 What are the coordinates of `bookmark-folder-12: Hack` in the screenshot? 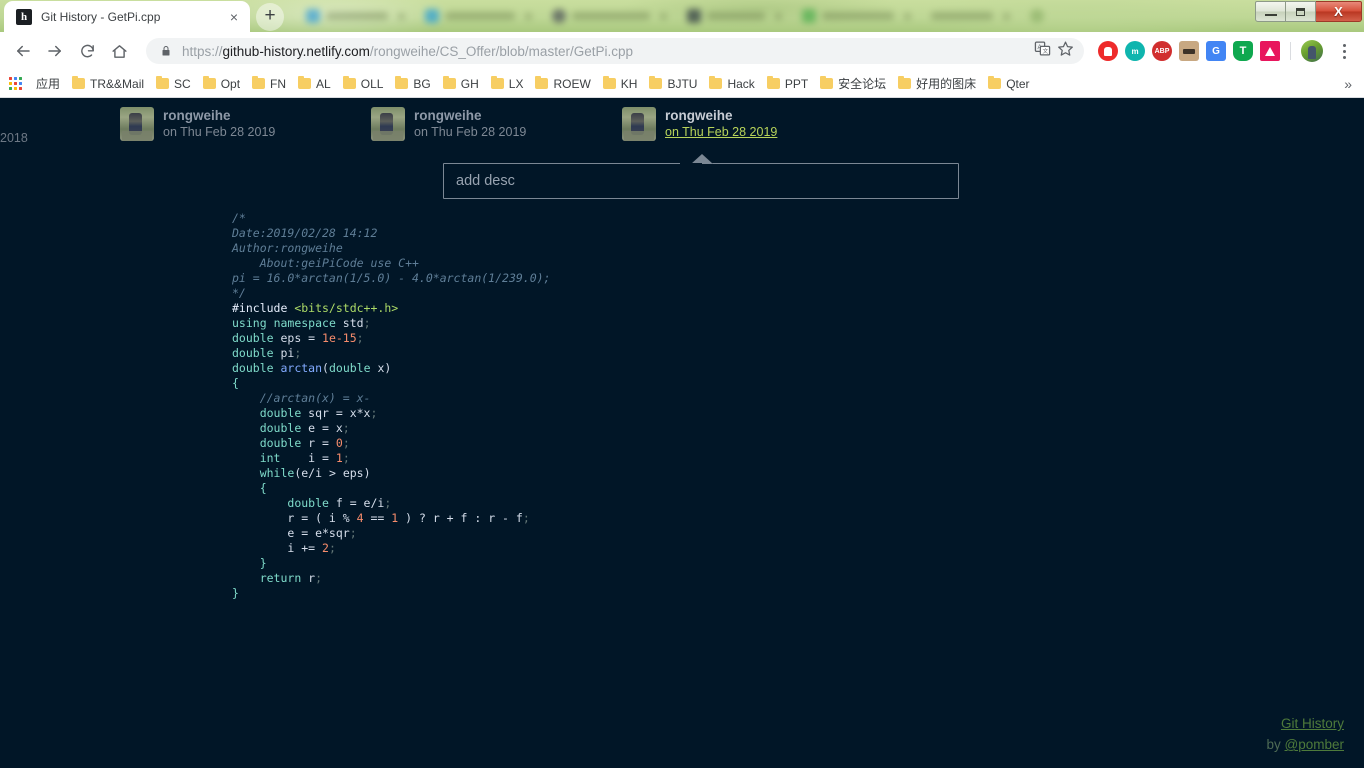 It's located at (731, 84).